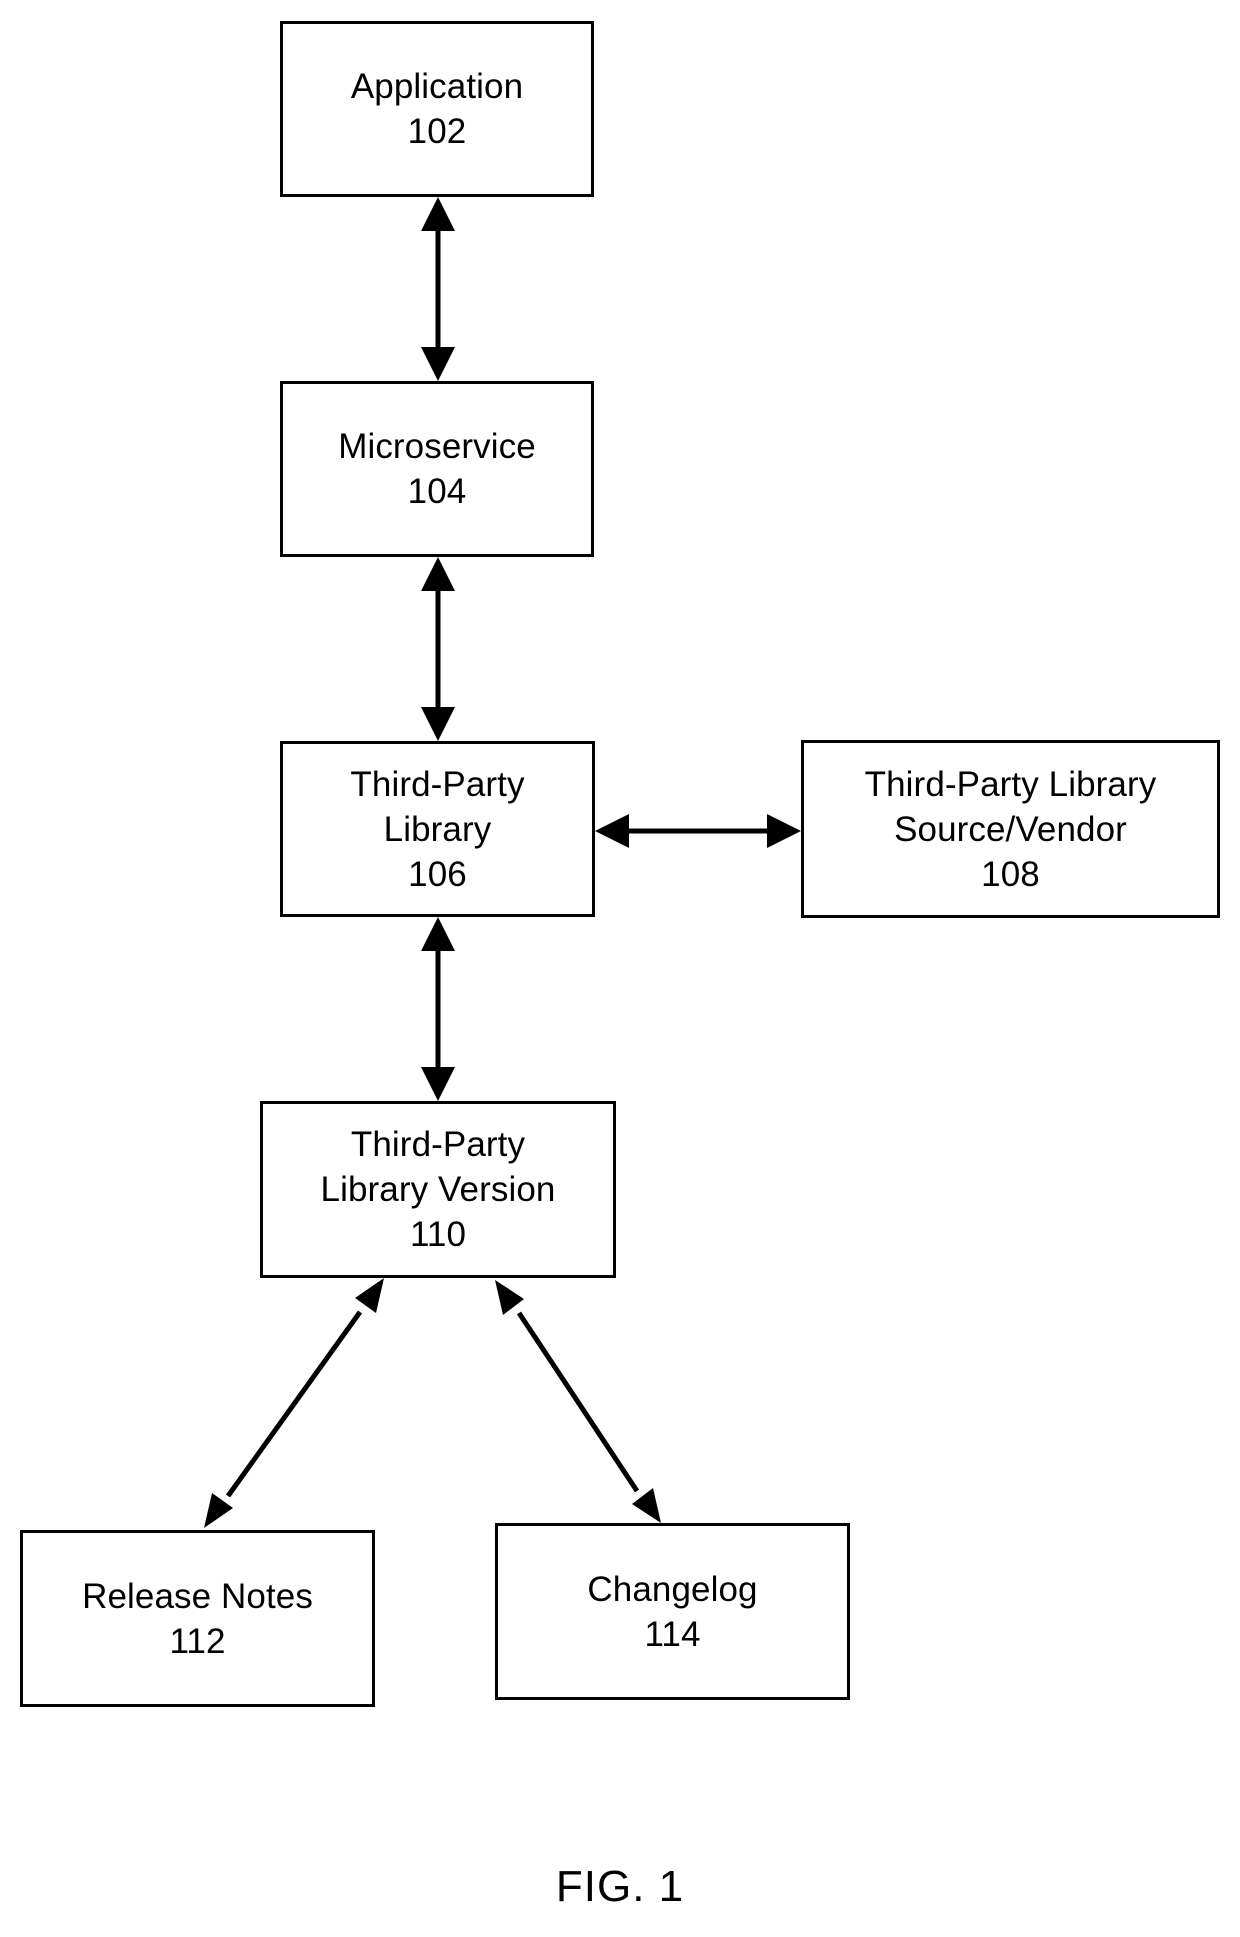 This screenshot has width=1240, height=1937. What do you see at coordinates (438, 1009) in the screenshot?
I see `arrow-library-library-version` at bounding box center [438, 1009].